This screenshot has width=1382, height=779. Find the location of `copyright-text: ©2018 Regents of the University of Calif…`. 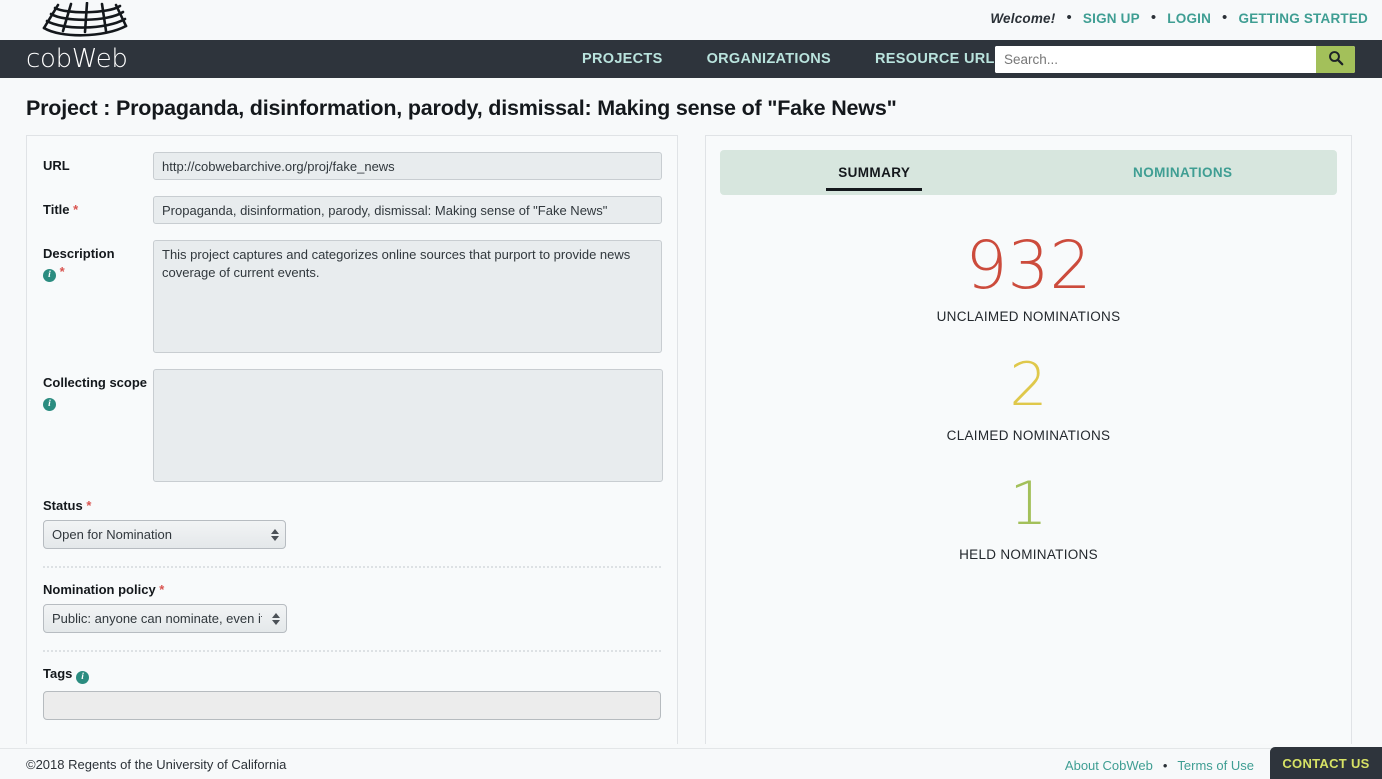

copyright-text: ©2018 Regents of the University of Calif… is located at coordinates (156, 764).